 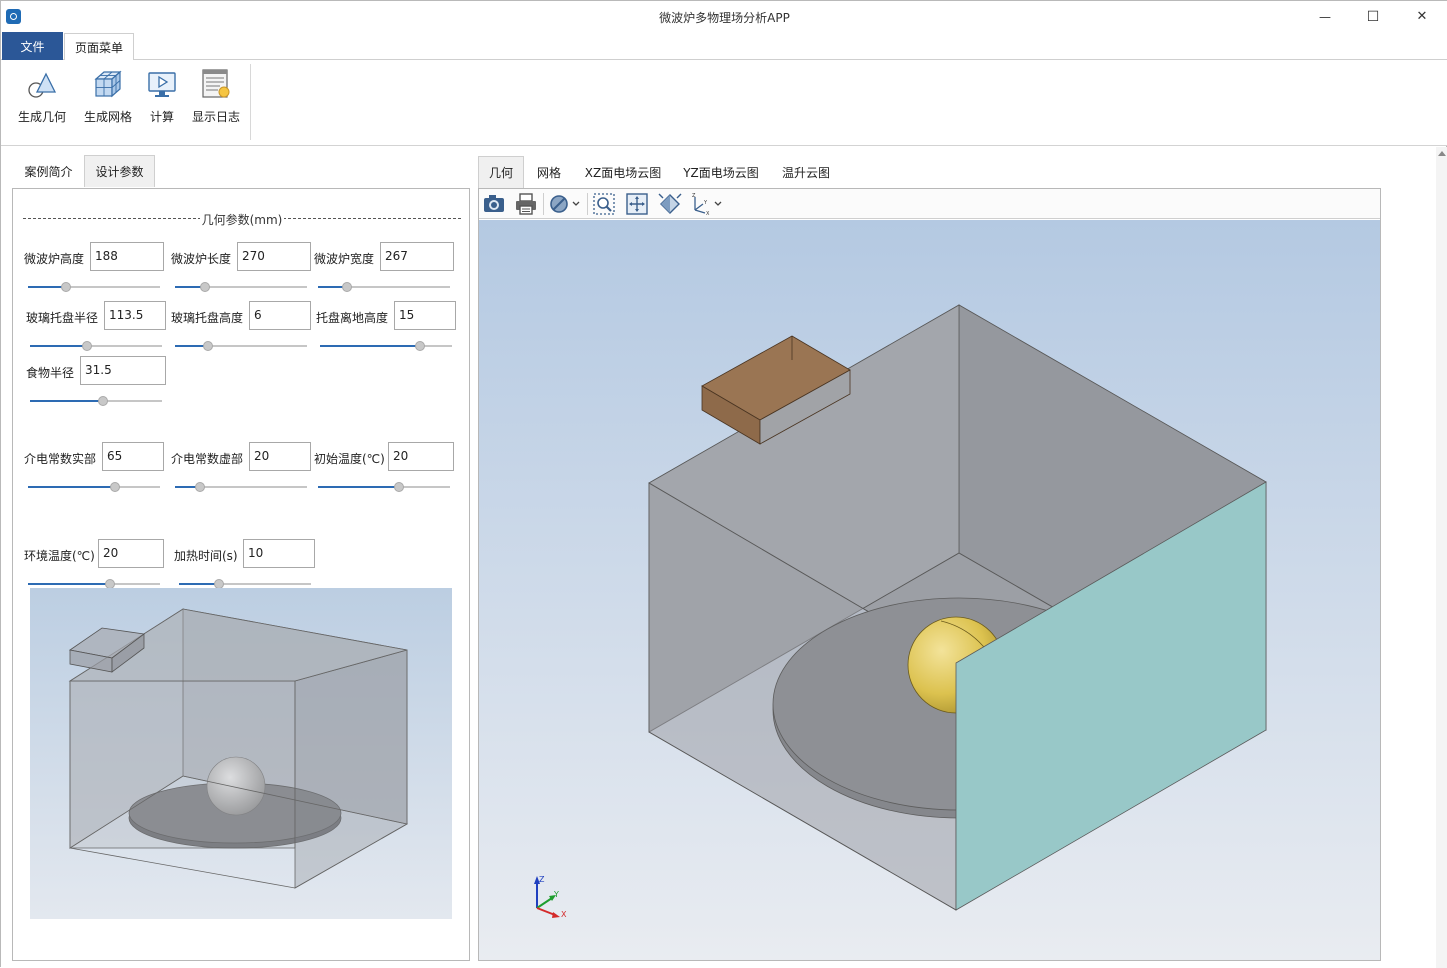 What do you see at coordinates (241, 487) in the screenshot?
I see `eps-imag-slider` at bounding box center [241, 487].